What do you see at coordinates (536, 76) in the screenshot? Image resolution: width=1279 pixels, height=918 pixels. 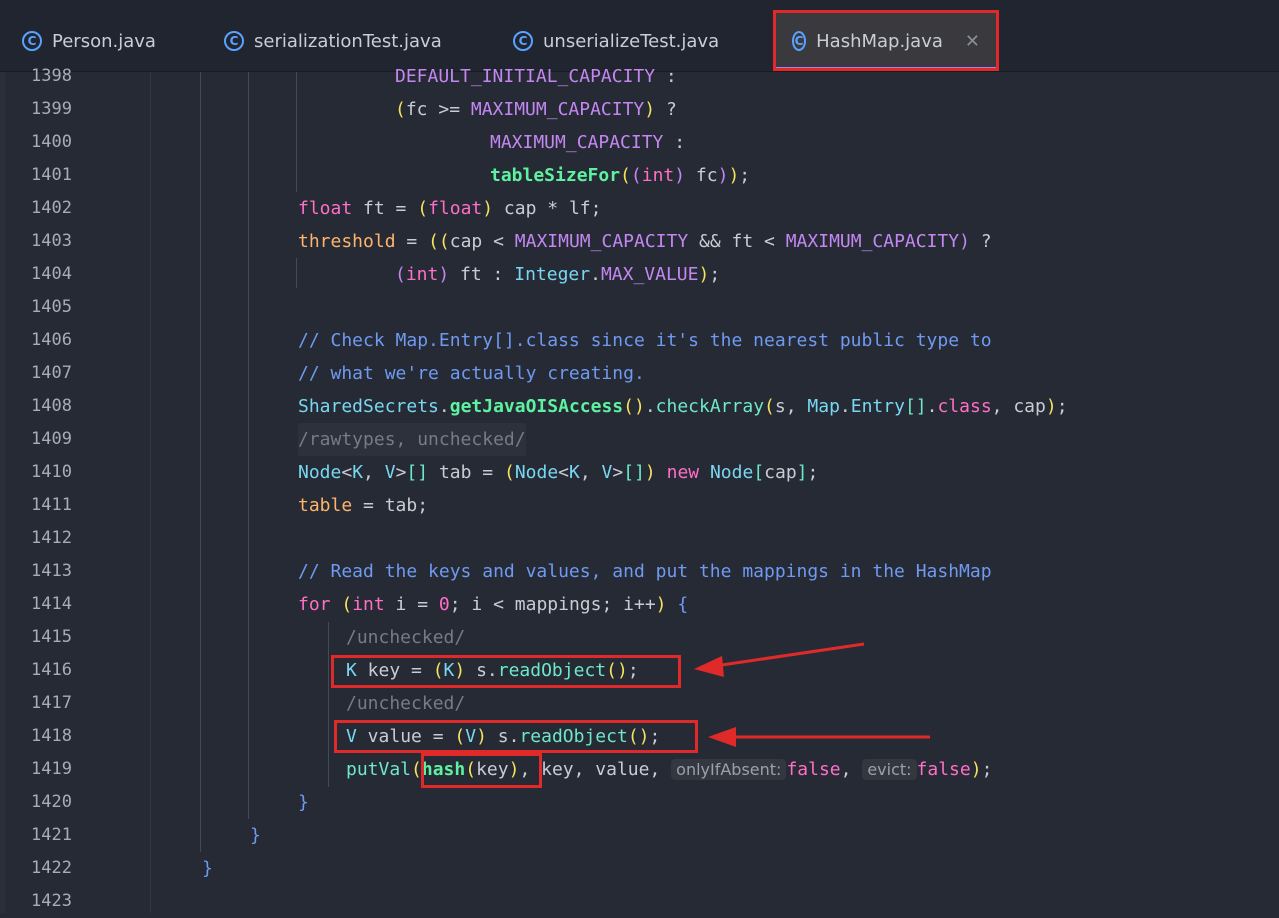 I see `code-line: DEFAULT_INITIAL_CAPACITY :` at bounding box center [536, 76].